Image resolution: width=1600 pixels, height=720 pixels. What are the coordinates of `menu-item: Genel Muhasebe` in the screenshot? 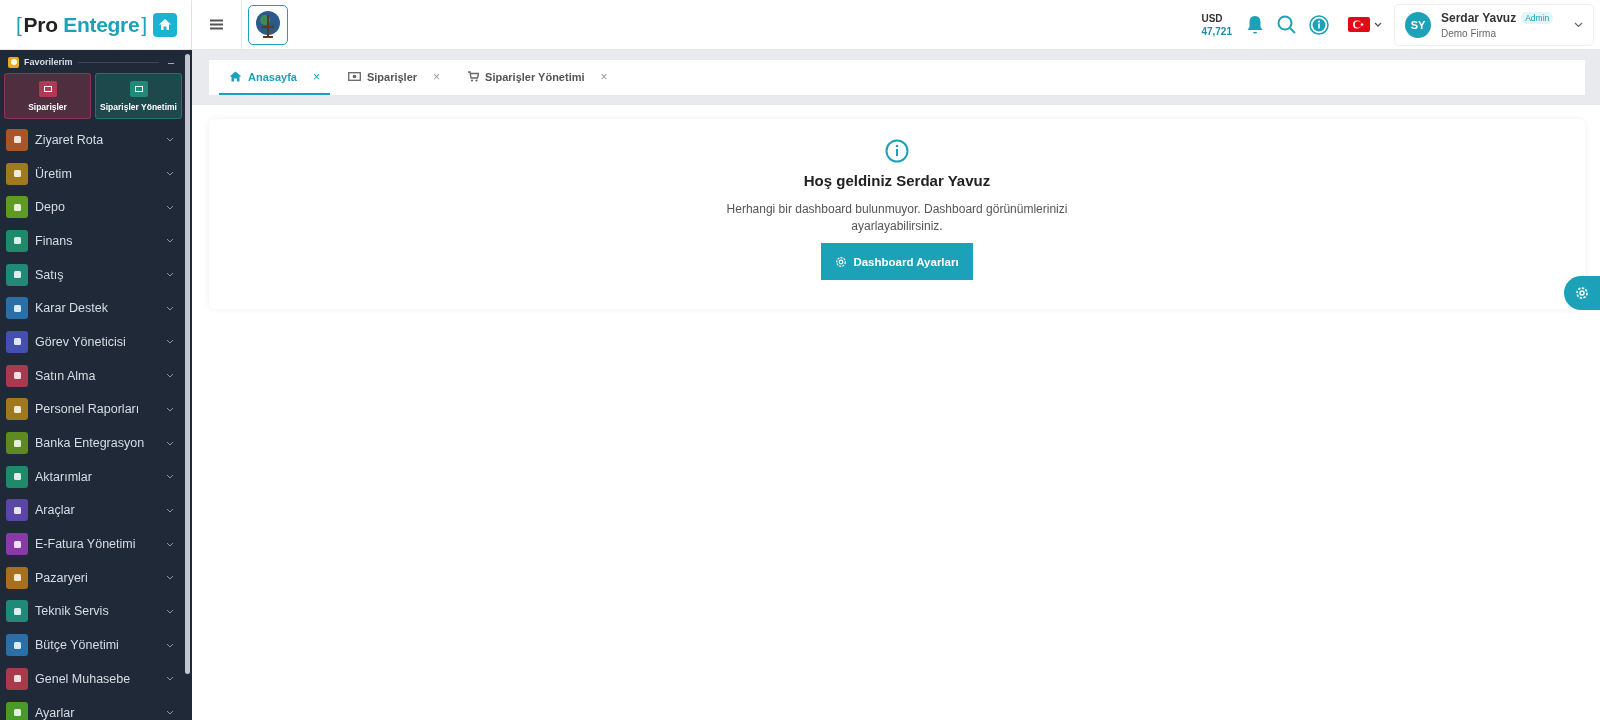 It's located at (93, 679).